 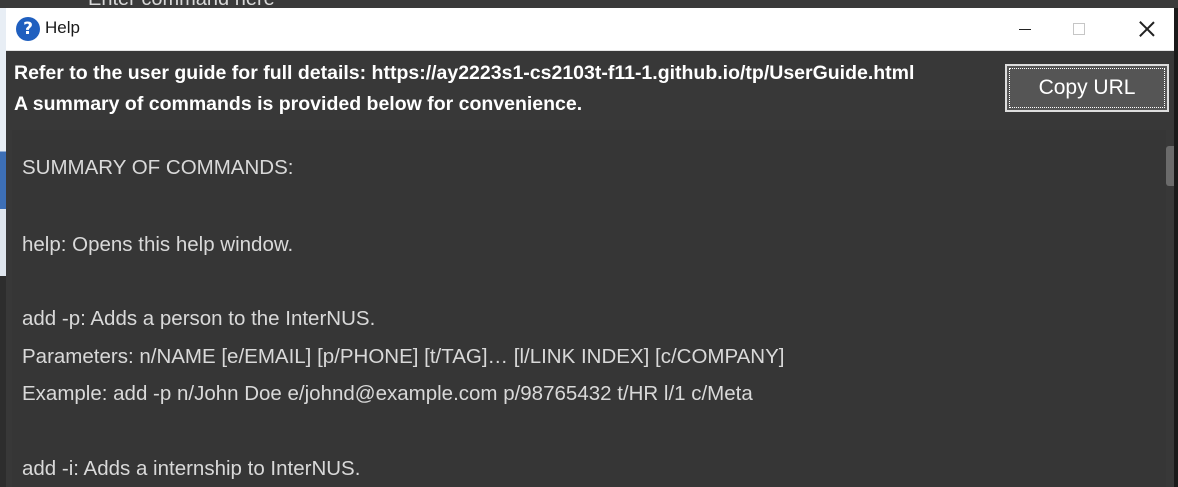 What do you see at coordinates (62, 27) in the screenshot?
I see `window-title: Help` at bounding box center [62, 27].